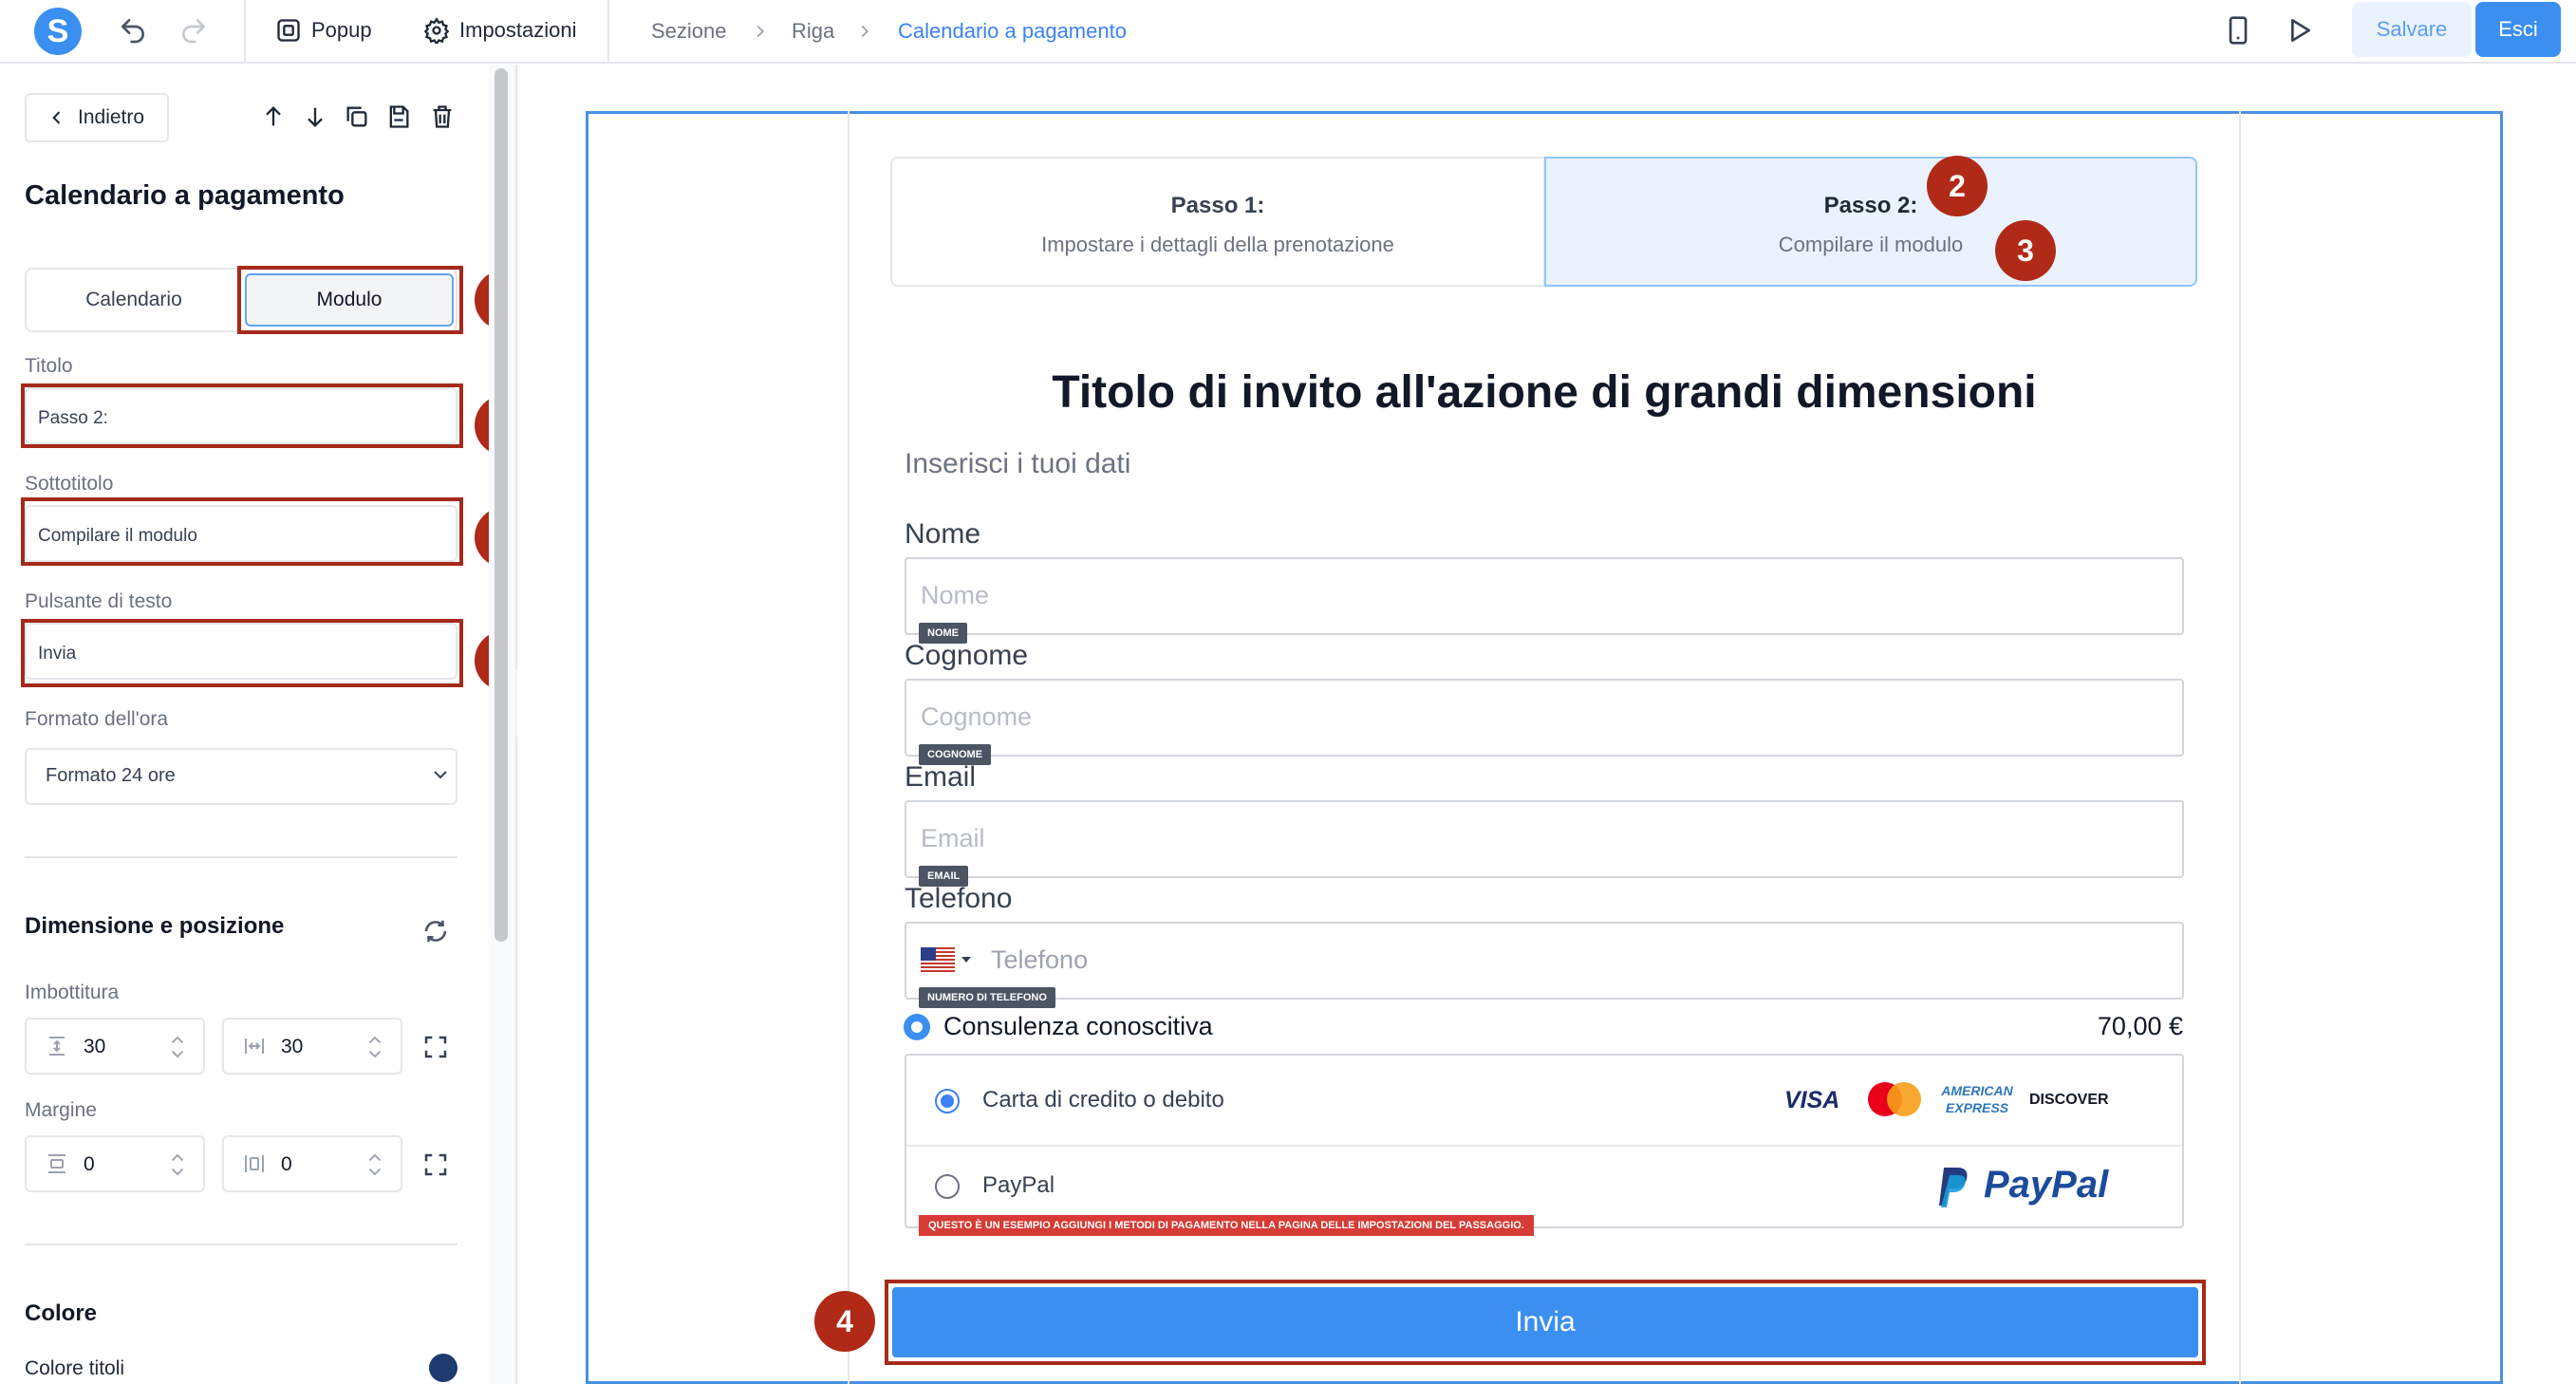 Image resolution: width=2576 pixels, height=1384 pixels. I want to click on expand-margin-icon, so click(436, 1164).